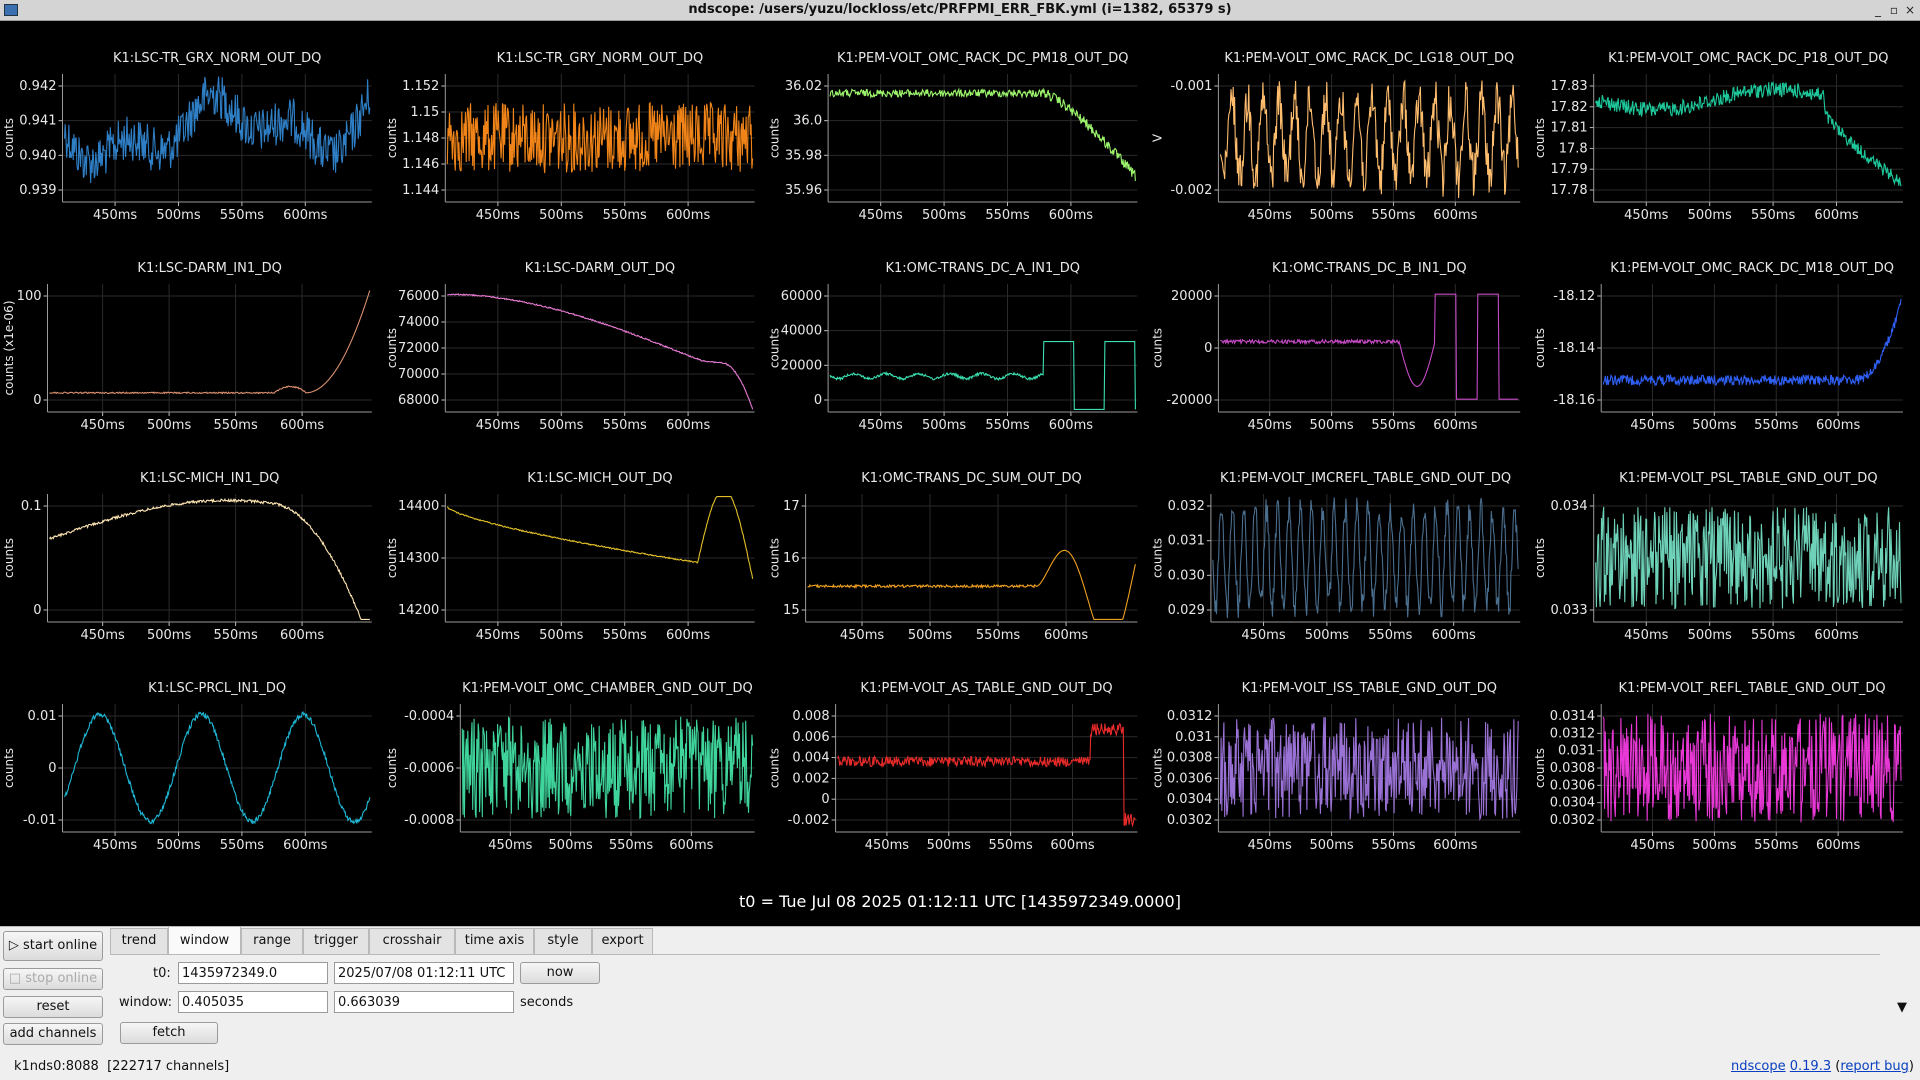  What do you see at coordinates (204, 940) in the screenshot?
I see `tab-window: window` at bounding box center [204, 940].